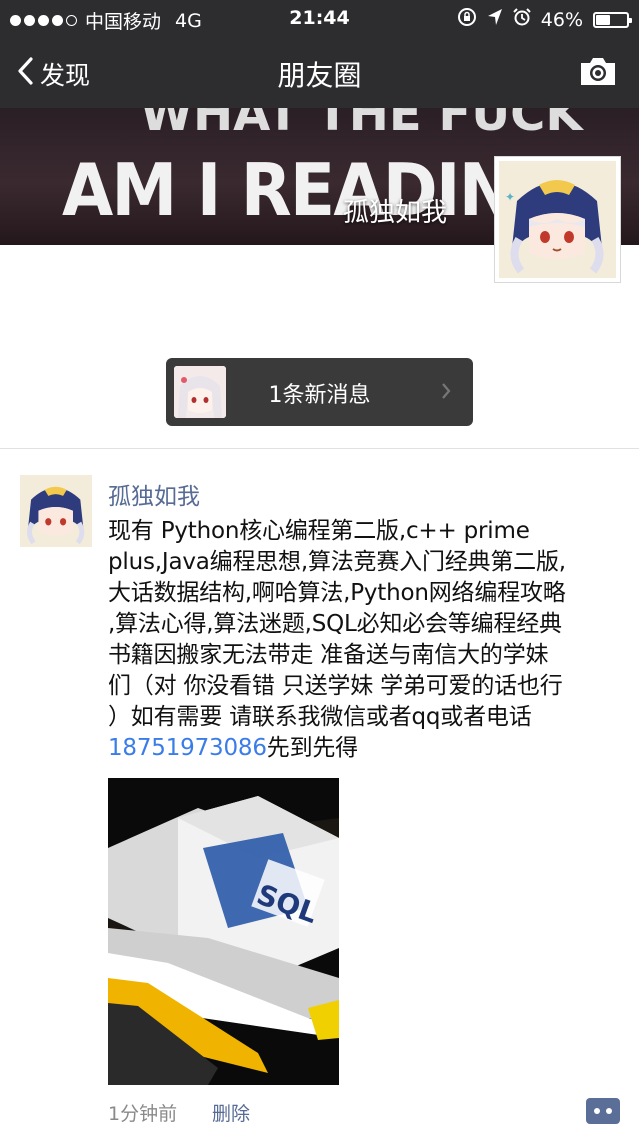 Image resolution: width=639 pixels, height=1136 pixels. Describe the element at coordinates (395, 213) in the screenshot. I see `profile-name: 孤独如我` at that location.